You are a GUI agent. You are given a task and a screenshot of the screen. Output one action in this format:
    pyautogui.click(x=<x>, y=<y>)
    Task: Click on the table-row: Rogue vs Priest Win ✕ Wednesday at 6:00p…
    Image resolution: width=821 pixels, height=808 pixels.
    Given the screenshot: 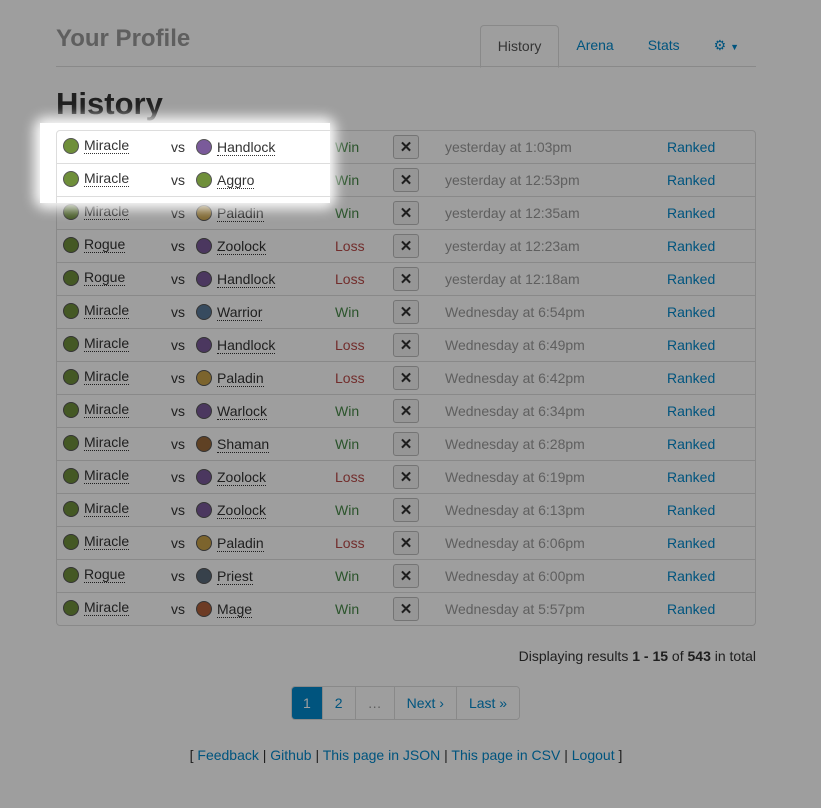 What is the action you would take?
    pyautogui.click(x=406, y=575)
    